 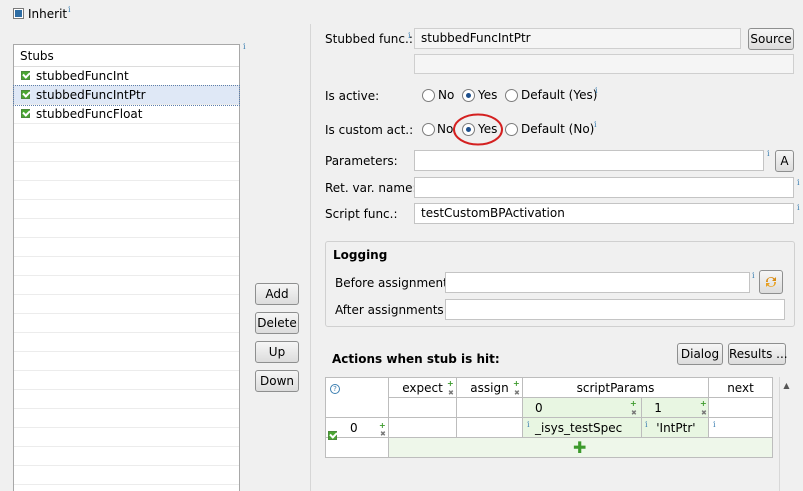 What do you see at coordinates (511, 129) in the screenshot?
I see `is-custom-default-radio` at bounding box center [511, 129].